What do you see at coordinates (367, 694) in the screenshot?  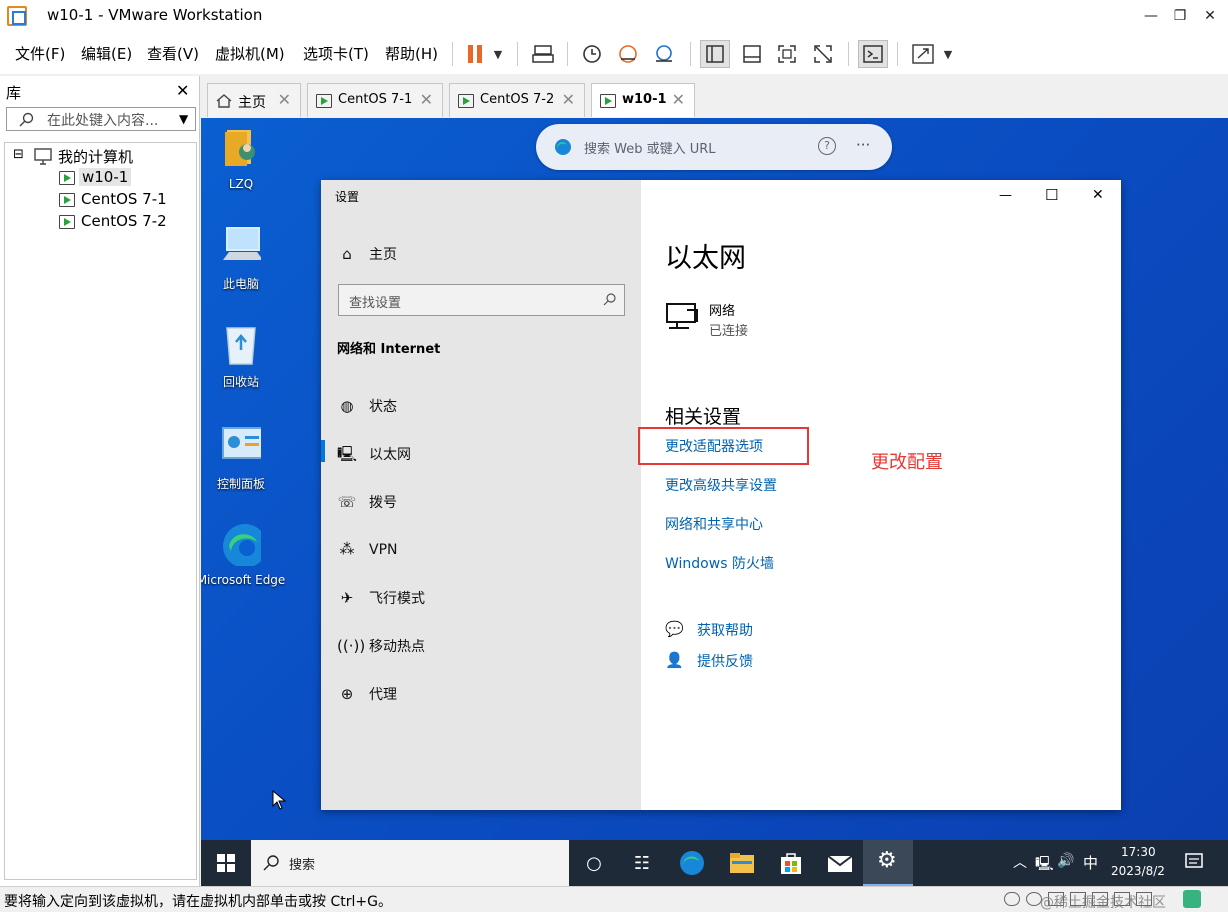 I see `nav-proxy: ⊕ 代理` at bounding box center [367, 694].